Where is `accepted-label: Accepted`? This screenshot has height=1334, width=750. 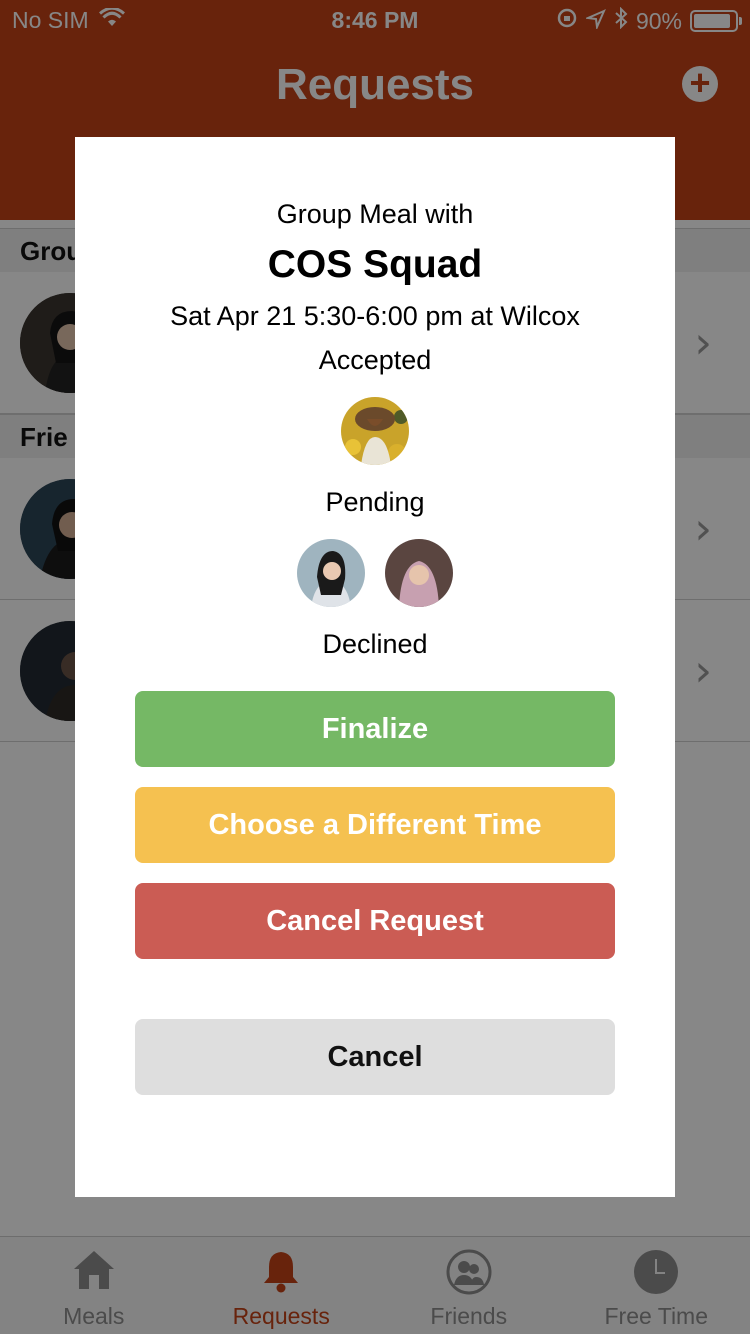
accepted-label: Accepted is located at coordinates (375, 360).